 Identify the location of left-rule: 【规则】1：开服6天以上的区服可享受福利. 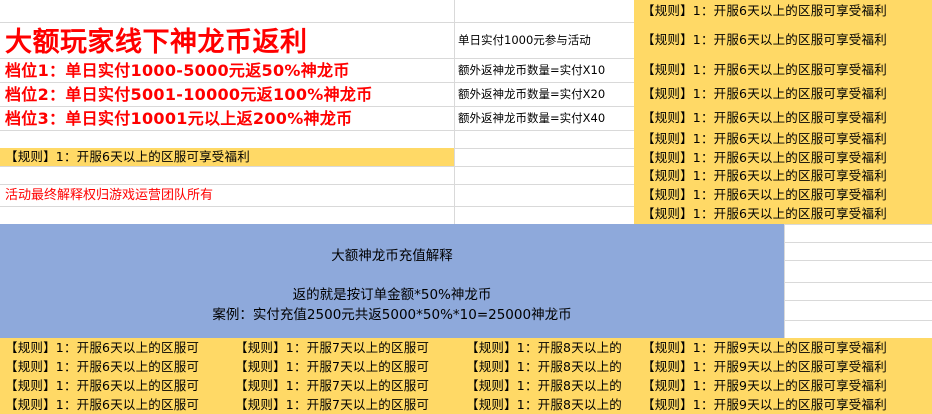
(227, 157).